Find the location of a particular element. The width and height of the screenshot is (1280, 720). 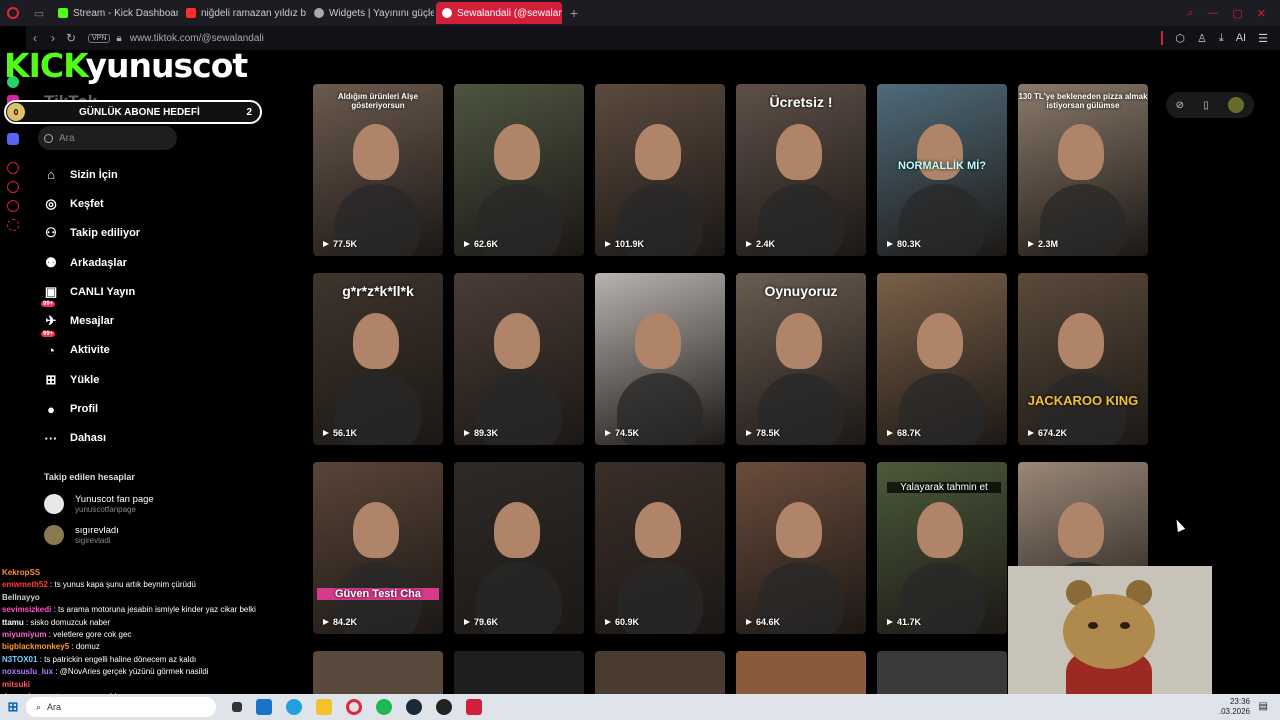

new-tab-button: + is located at coordinates (574, 13).